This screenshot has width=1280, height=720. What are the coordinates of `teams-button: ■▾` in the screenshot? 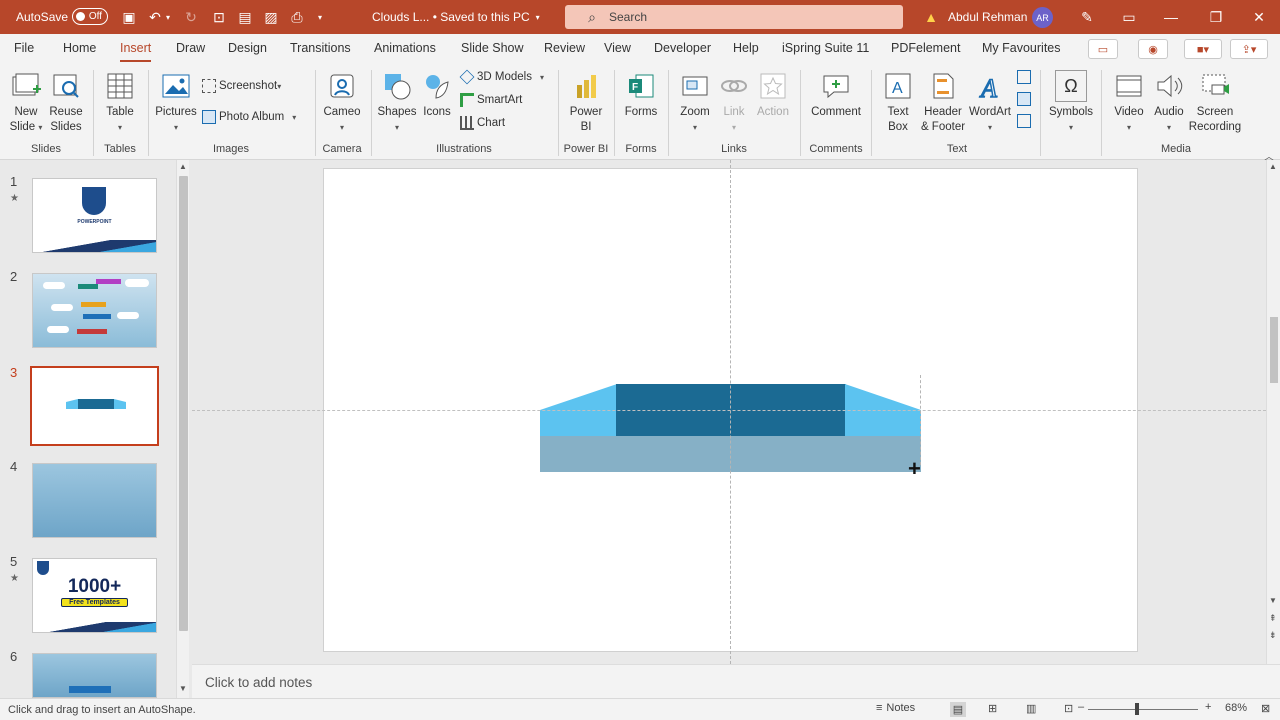 It's located at (1203, 49).